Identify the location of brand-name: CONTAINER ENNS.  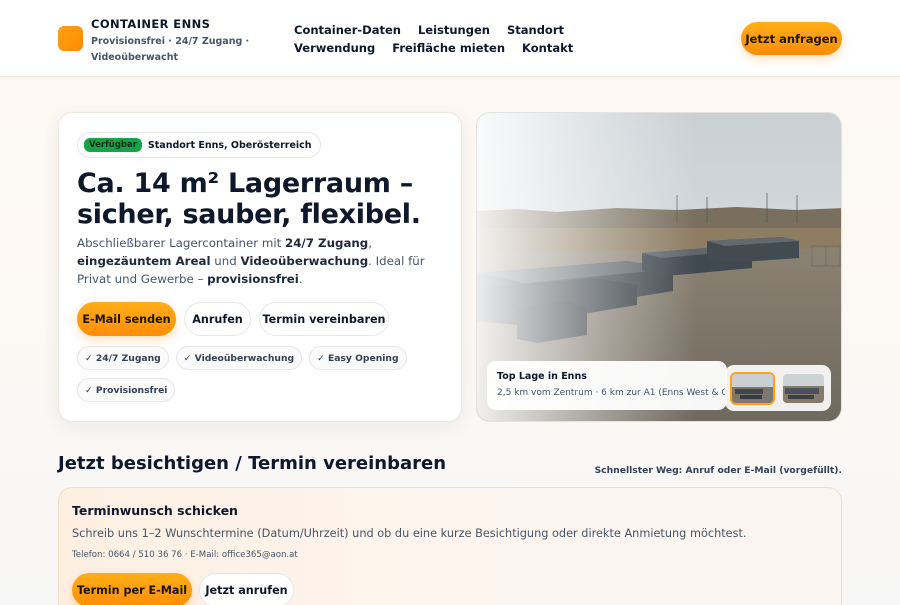
(150, 24).